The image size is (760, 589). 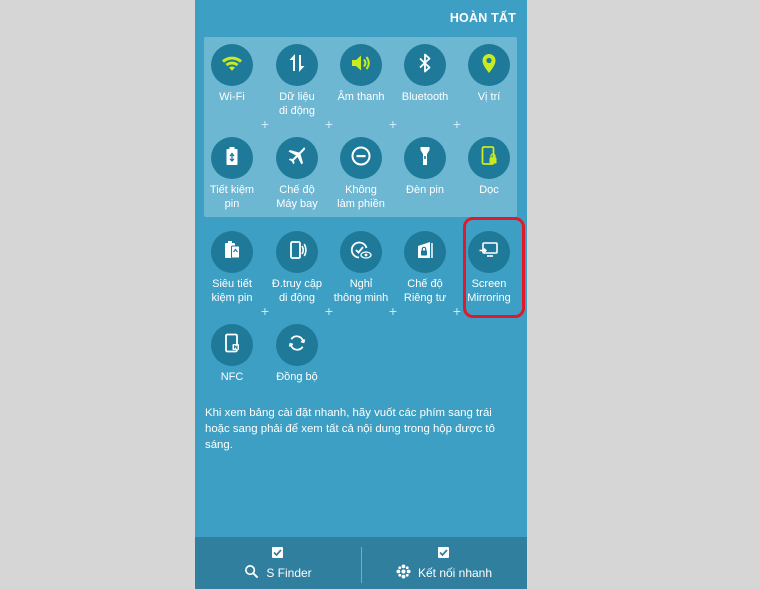 What do you see at coordinates (494, 267) in the screenshot?
I see `screen-mirroring-highlight` at bounding box center [494, 267].